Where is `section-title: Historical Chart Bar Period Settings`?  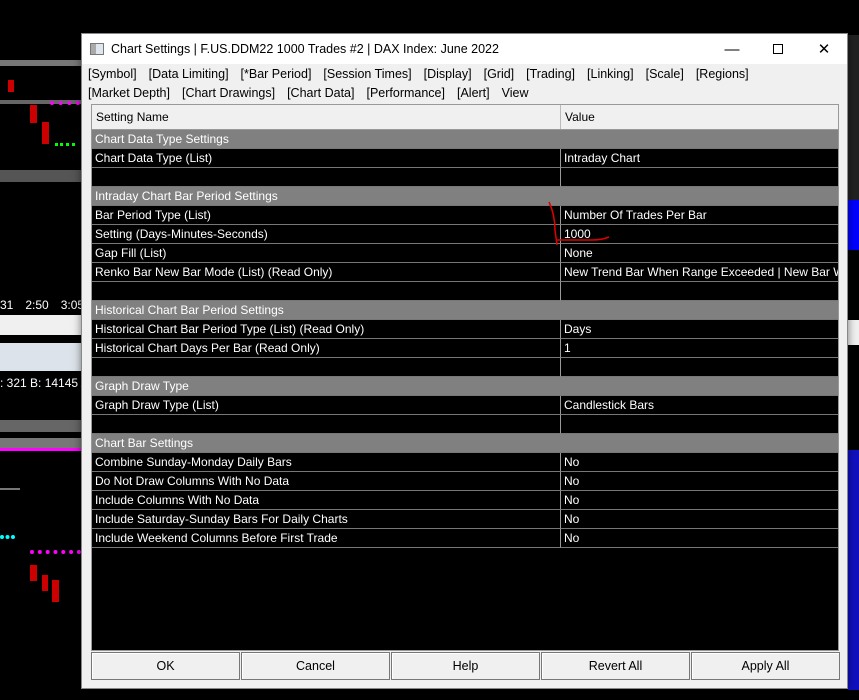 section-title: Historical Chart Bar Period Settings is located at coordinates (465, 310).